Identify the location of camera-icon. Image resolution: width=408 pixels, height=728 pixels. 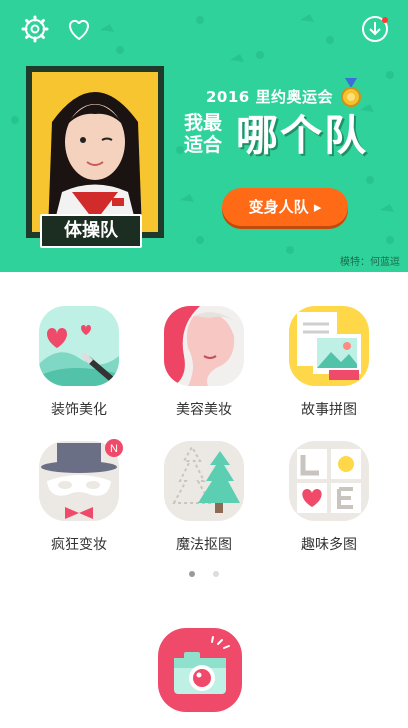
(202, 665).